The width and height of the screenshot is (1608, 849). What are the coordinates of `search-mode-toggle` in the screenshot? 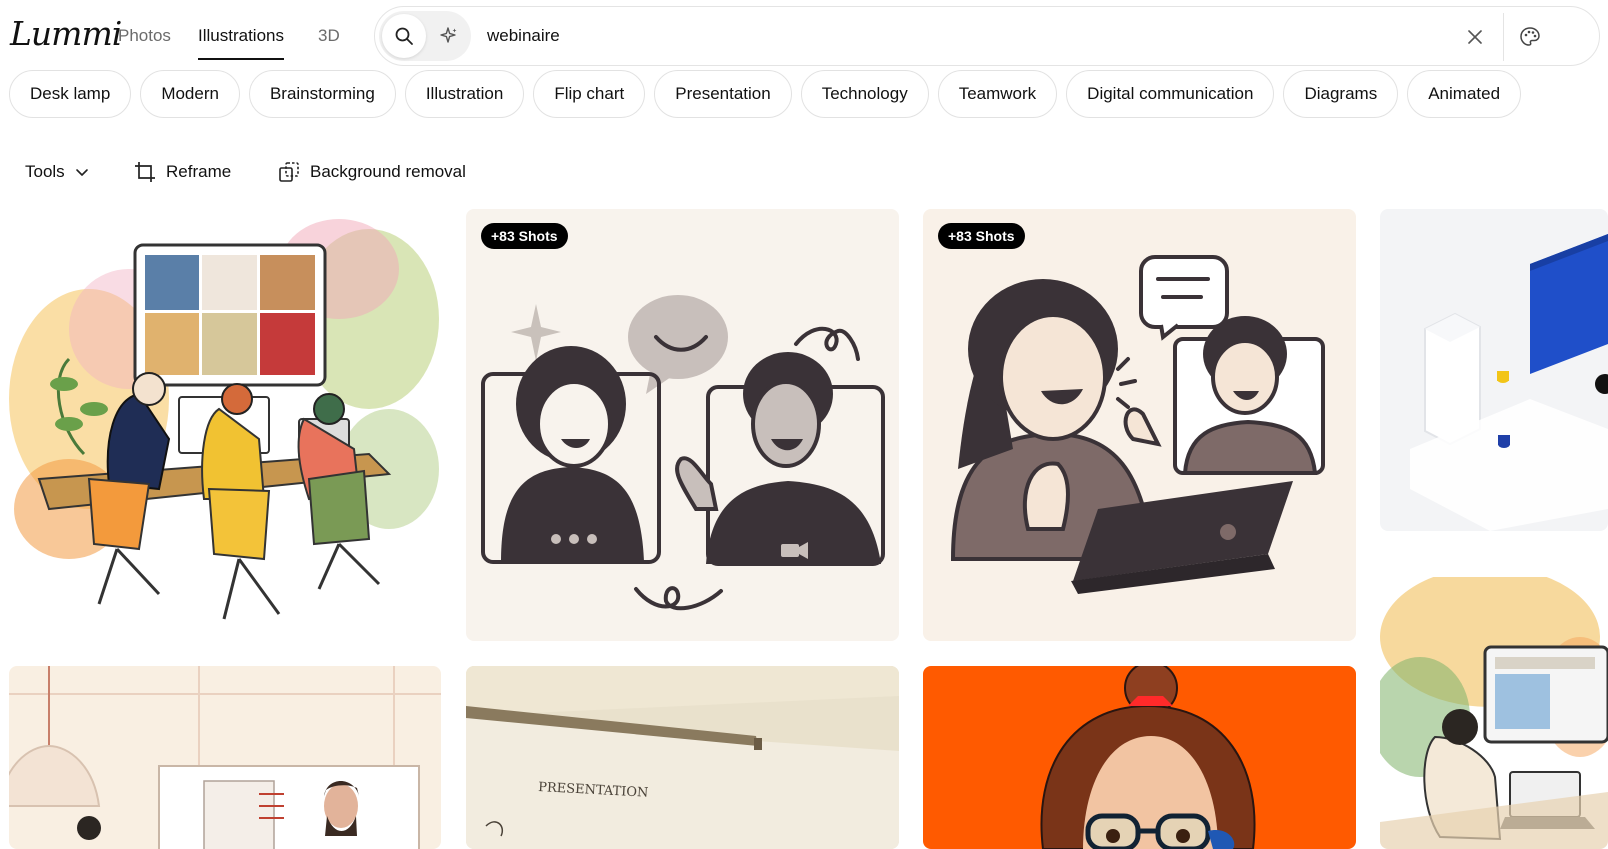 It's located at (425, 36).